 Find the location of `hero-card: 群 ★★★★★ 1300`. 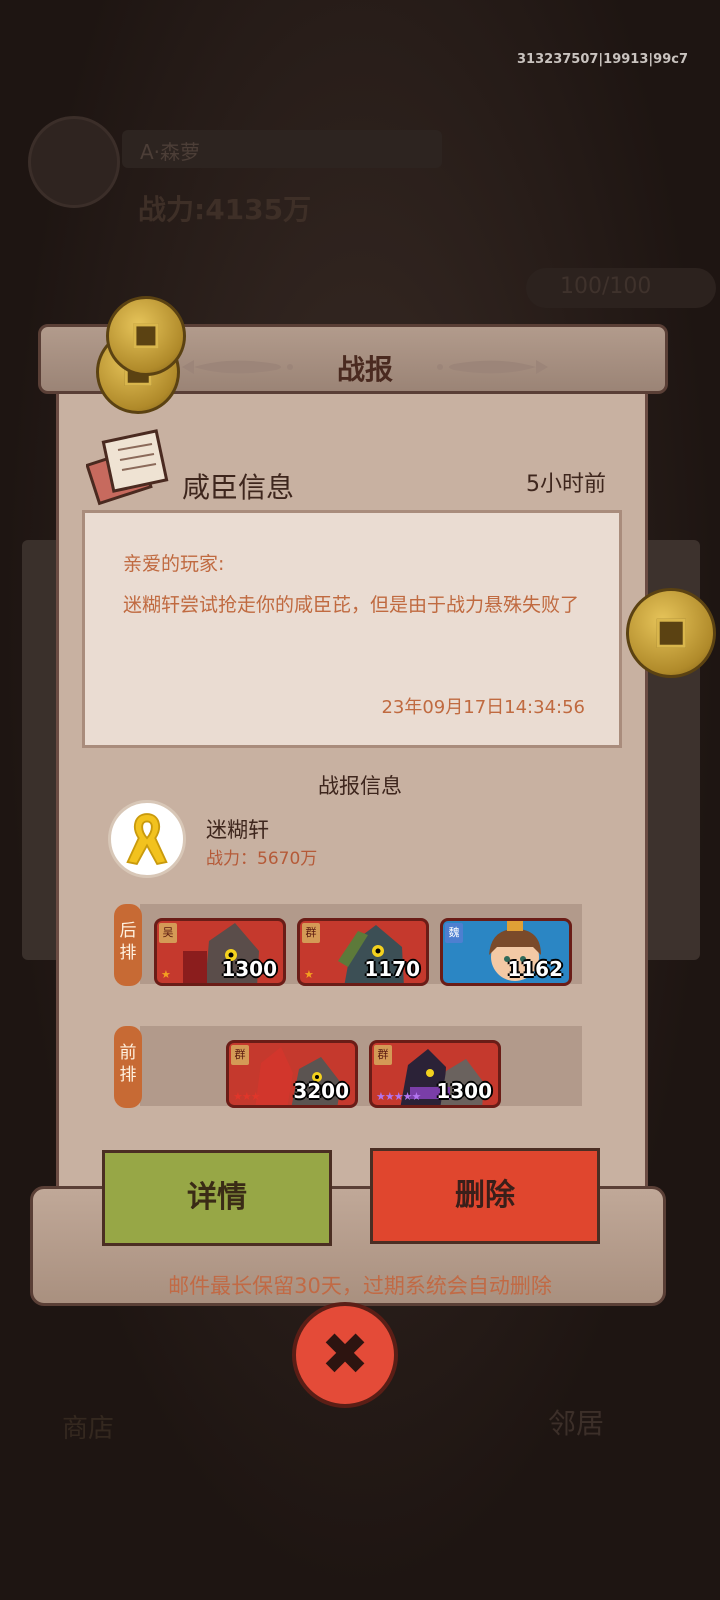

hero-card: 群 ★★★★★ 1300 is located at coordinates (435, 1074).